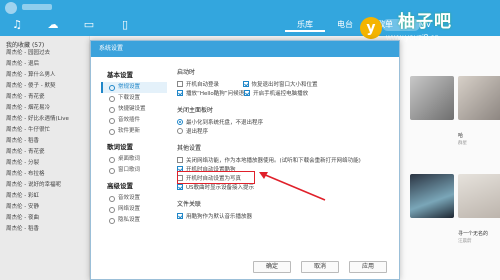  I want to click on keyboard-icon, so click(112, 109).